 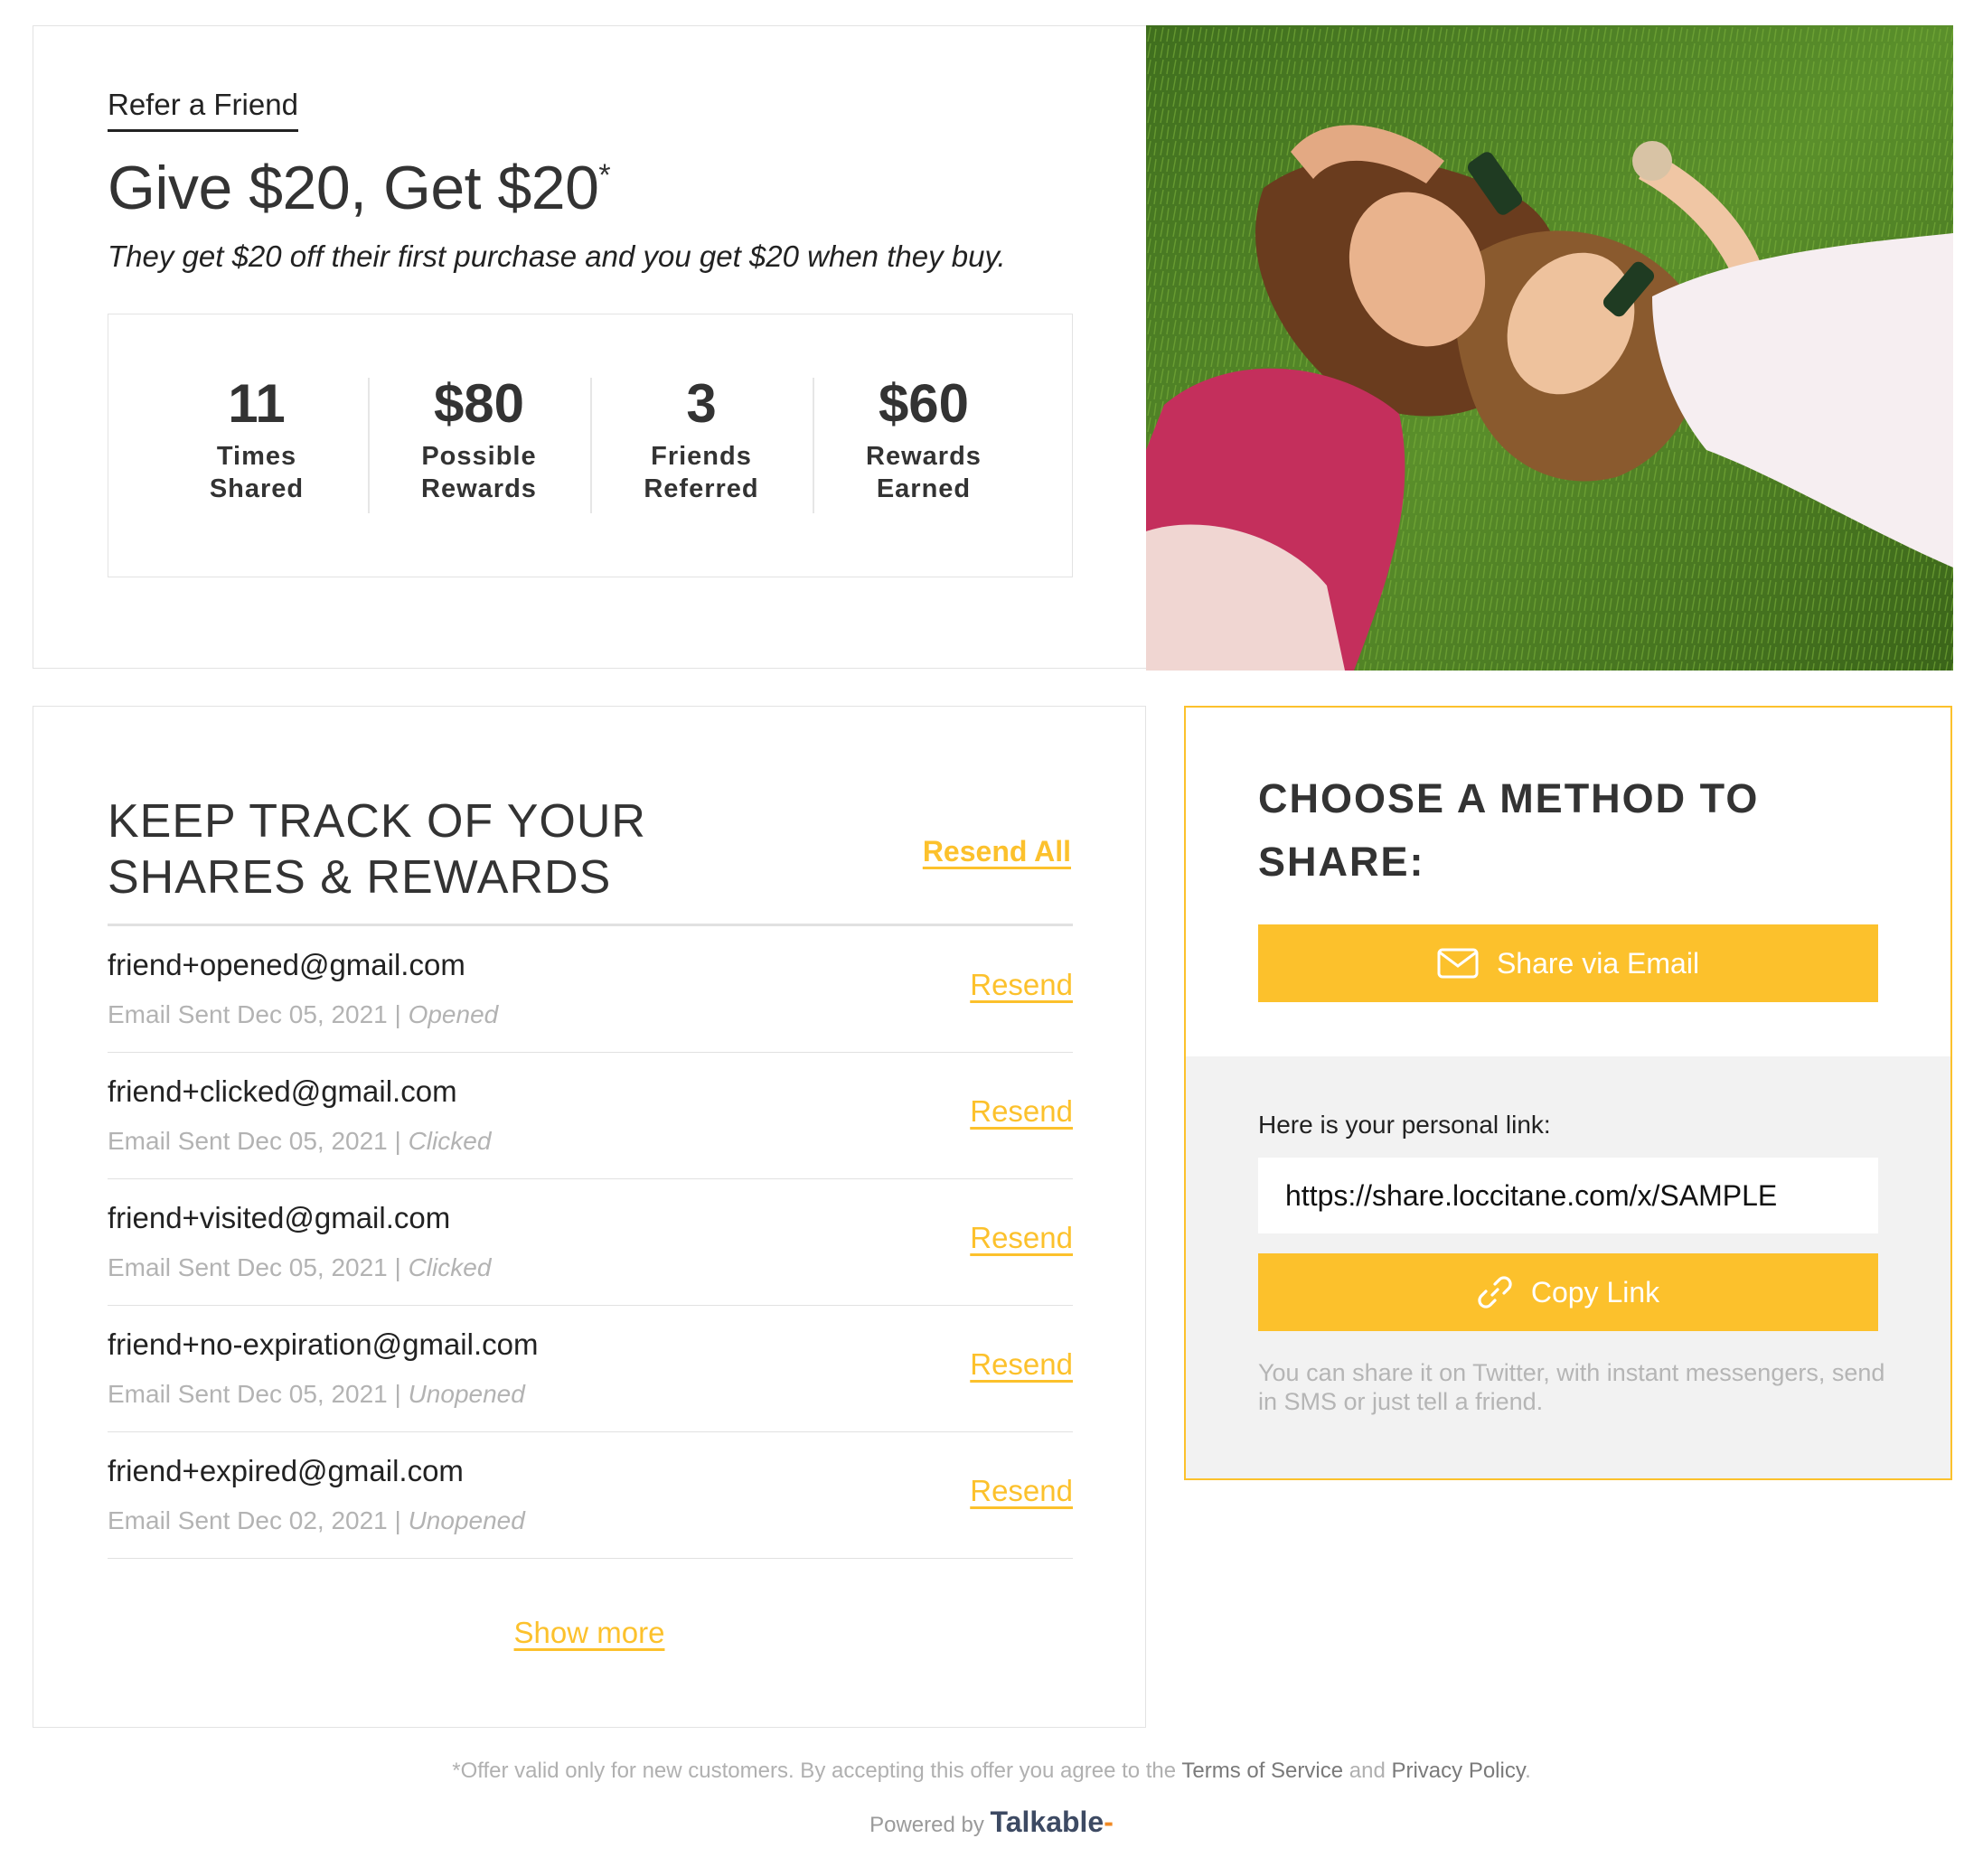 I want to click on talkable-mark-icon: -, so click(x=1109, y=1822).